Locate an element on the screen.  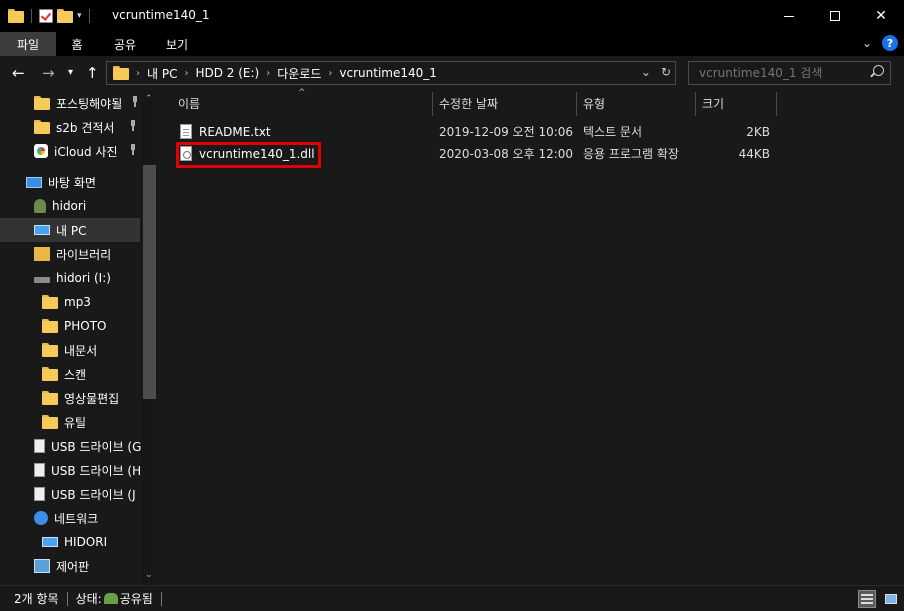
up-button: ↑ is located at coordinates (92, 73).